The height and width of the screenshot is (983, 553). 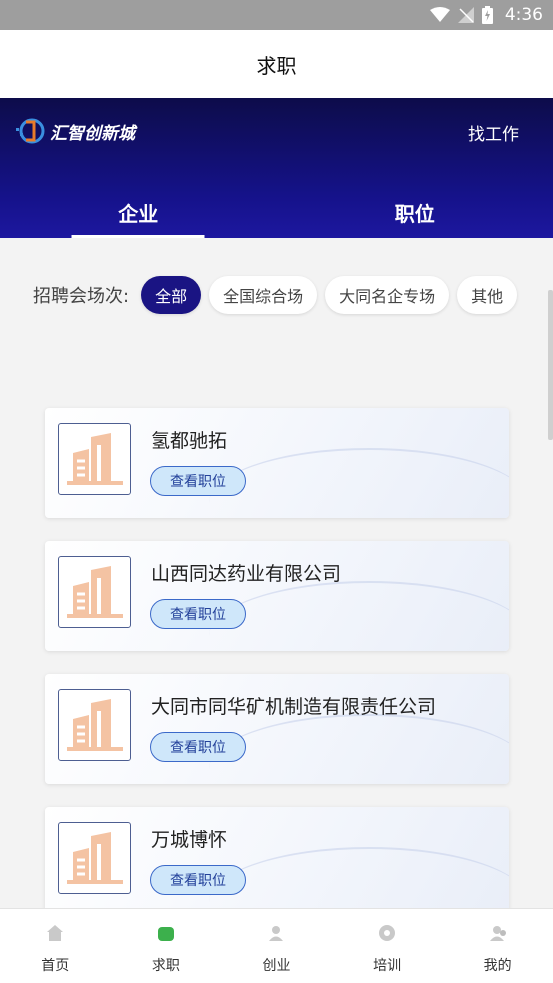 What do you see at coordinates (276, 15) in the screenshot?
I see `status-bar: 4:36` at bounding box center [276, 15].